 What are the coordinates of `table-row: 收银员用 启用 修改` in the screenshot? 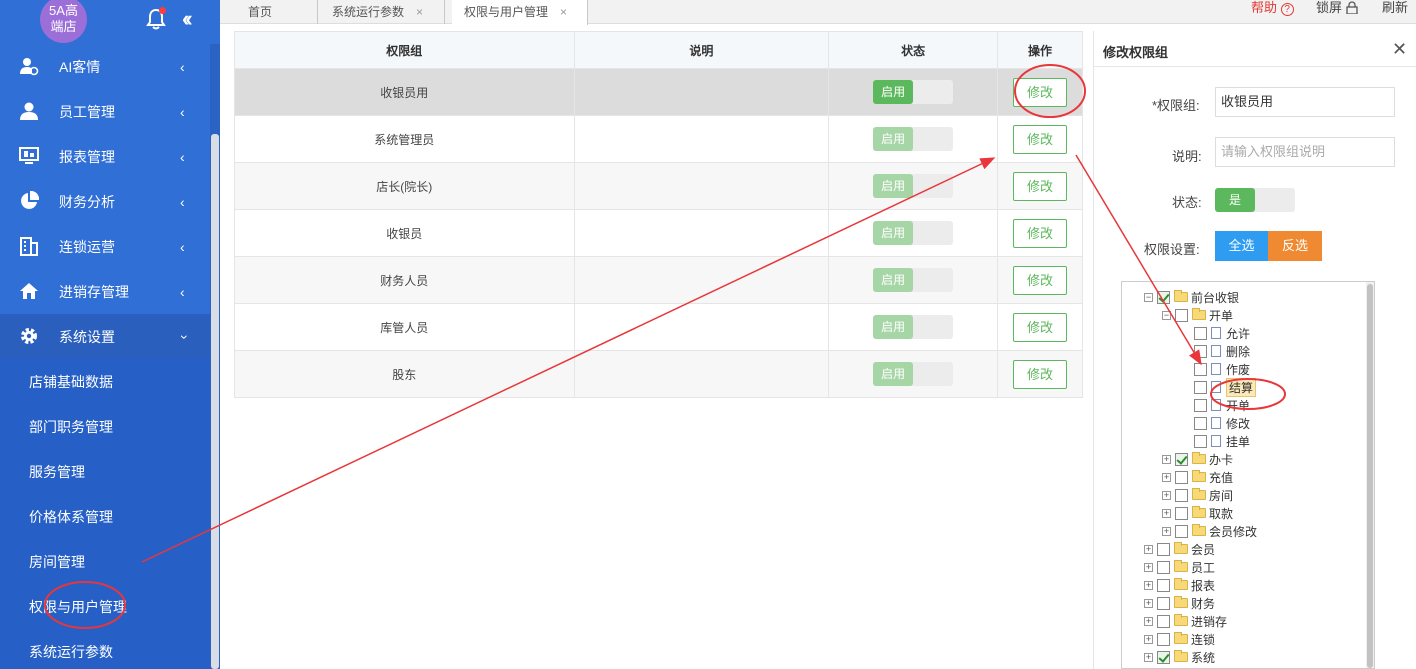 It's located at (658, 92).